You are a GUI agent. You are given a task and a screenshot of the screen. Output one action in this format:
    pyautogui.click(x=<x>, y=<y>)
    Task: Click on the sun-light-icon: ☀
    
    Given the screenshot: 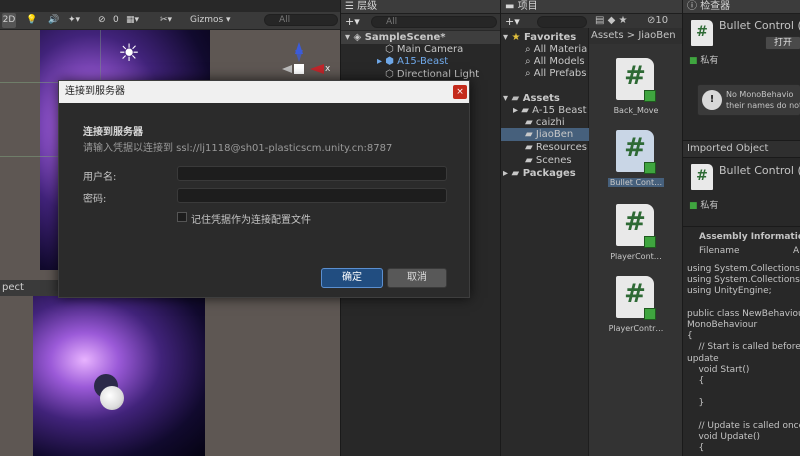 What is the action you would take?
    pyautogui.click(x=129, y=53)
    